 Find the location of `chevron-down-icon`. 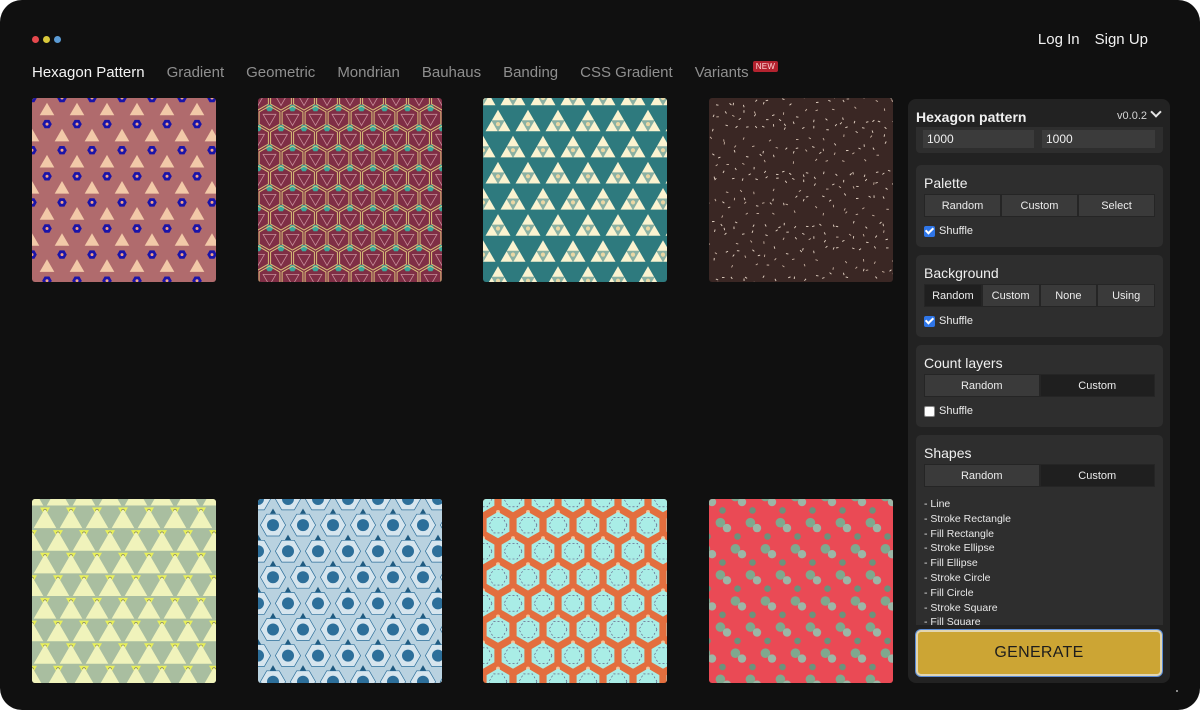

chevron-down-icon is located at coordinates (1156, 112).